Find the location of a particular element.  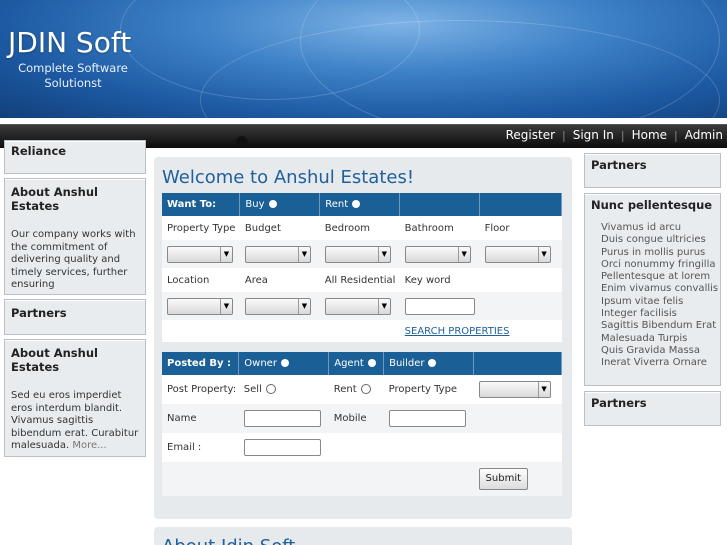

nunc-list-item: Vivamus id arcu is located at coordinates (660, 228).